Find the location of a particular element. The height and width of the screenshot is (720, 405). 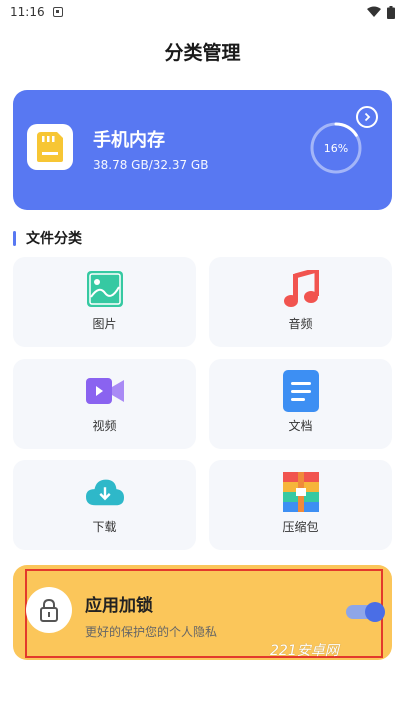

section-header: 文件分类 is located at coordinates (47, 238).